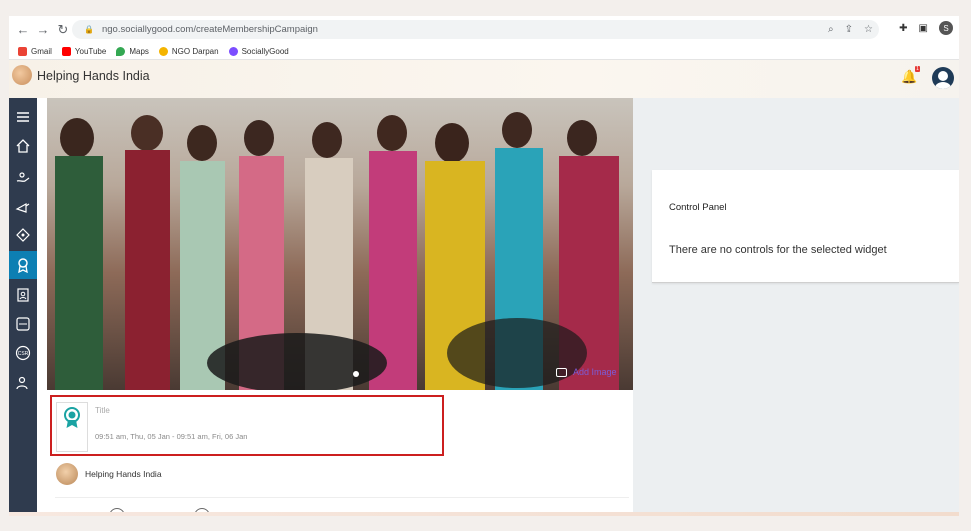  What do you see at coordinates (484, 514) in the screenshot?
I see `page-bottom-edge` at bounding box center [484, 514].